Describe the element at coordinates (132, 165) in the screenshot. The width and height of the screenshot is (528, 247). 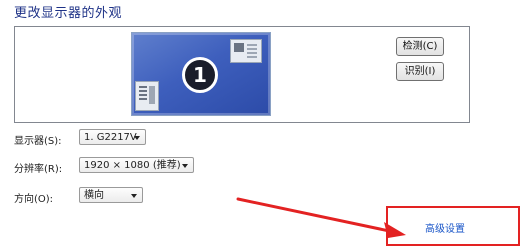
I see `resolution-select-value: 1920 × 1080 (推荐)` at that location.